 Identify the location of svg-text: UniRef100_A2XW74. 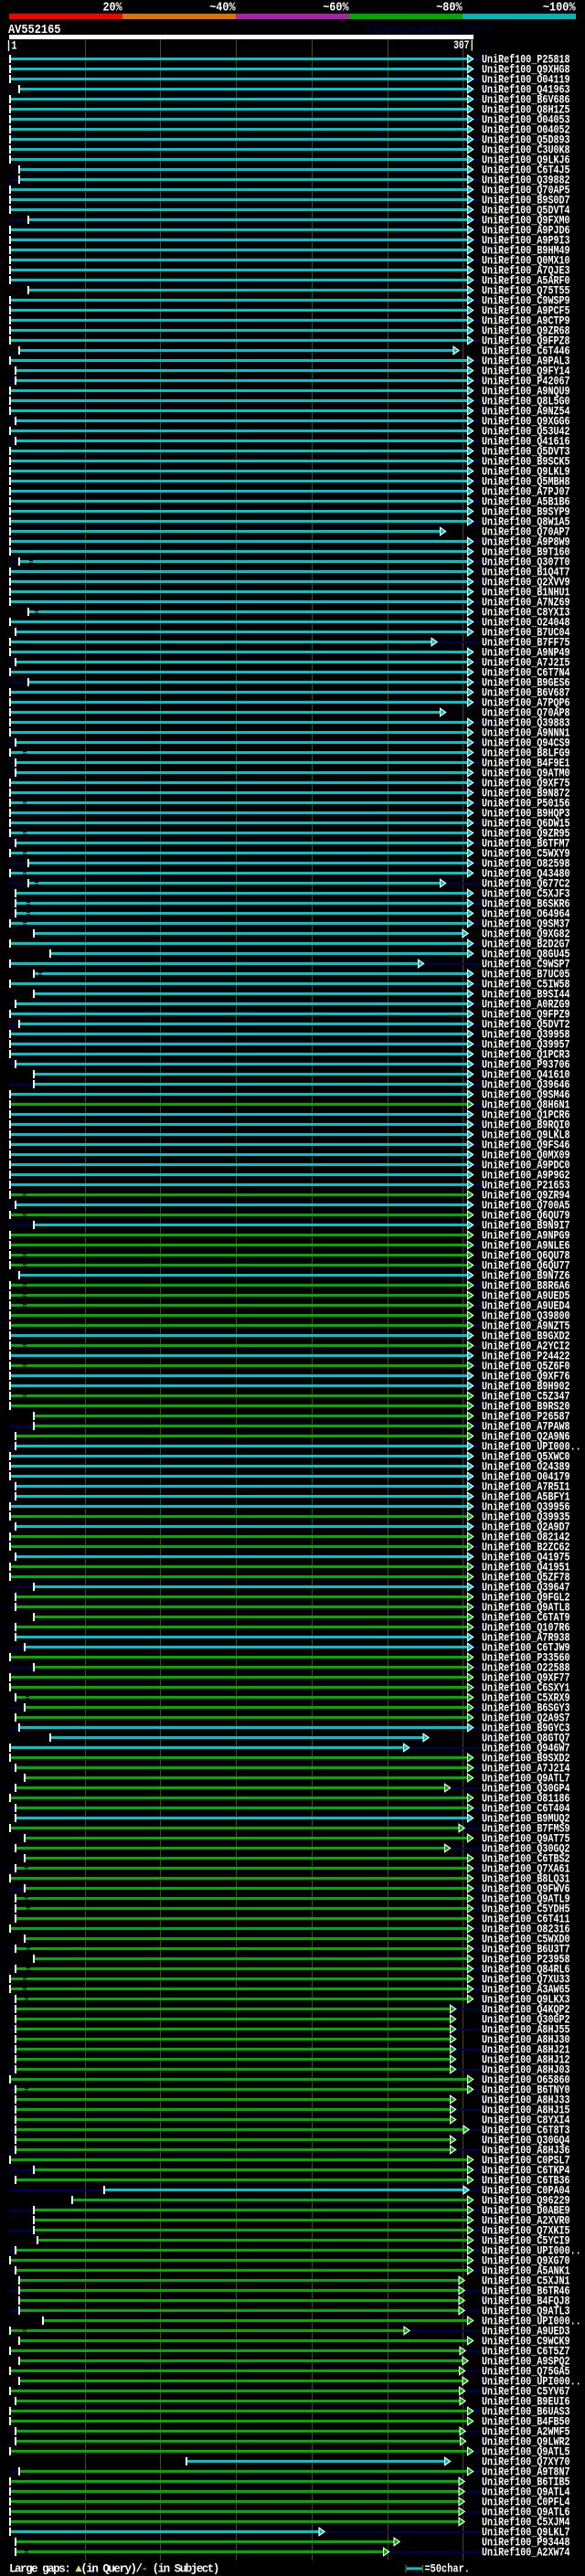
(526, 2553).